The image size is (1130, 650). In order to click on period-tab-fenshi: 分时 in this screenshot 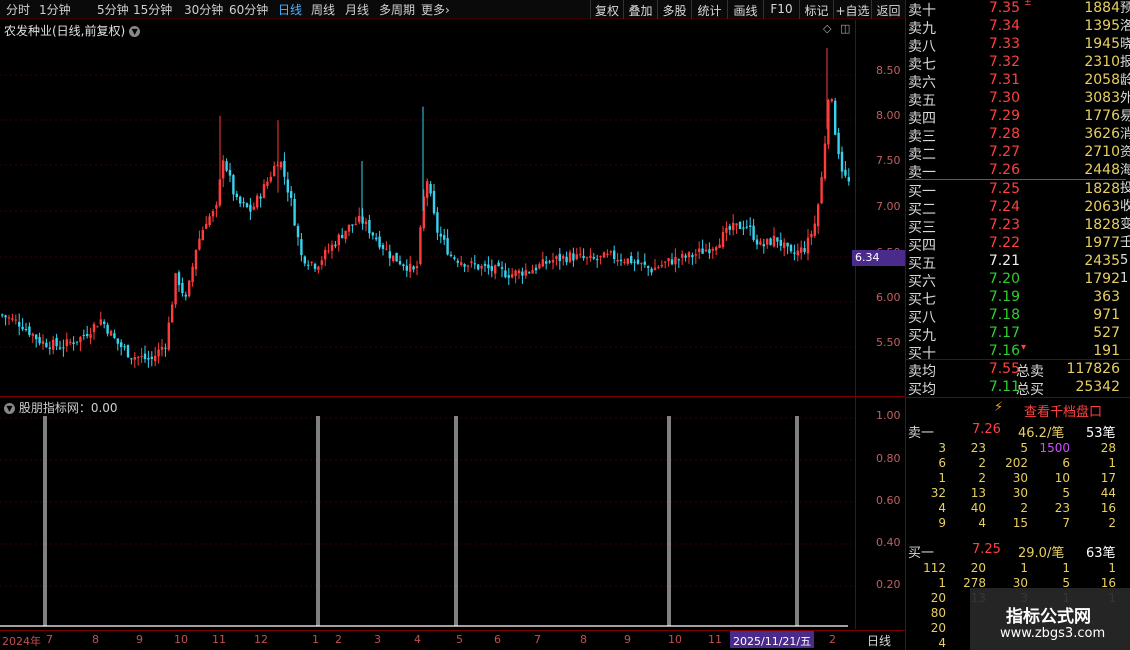, I will do `click(18, 9)`.